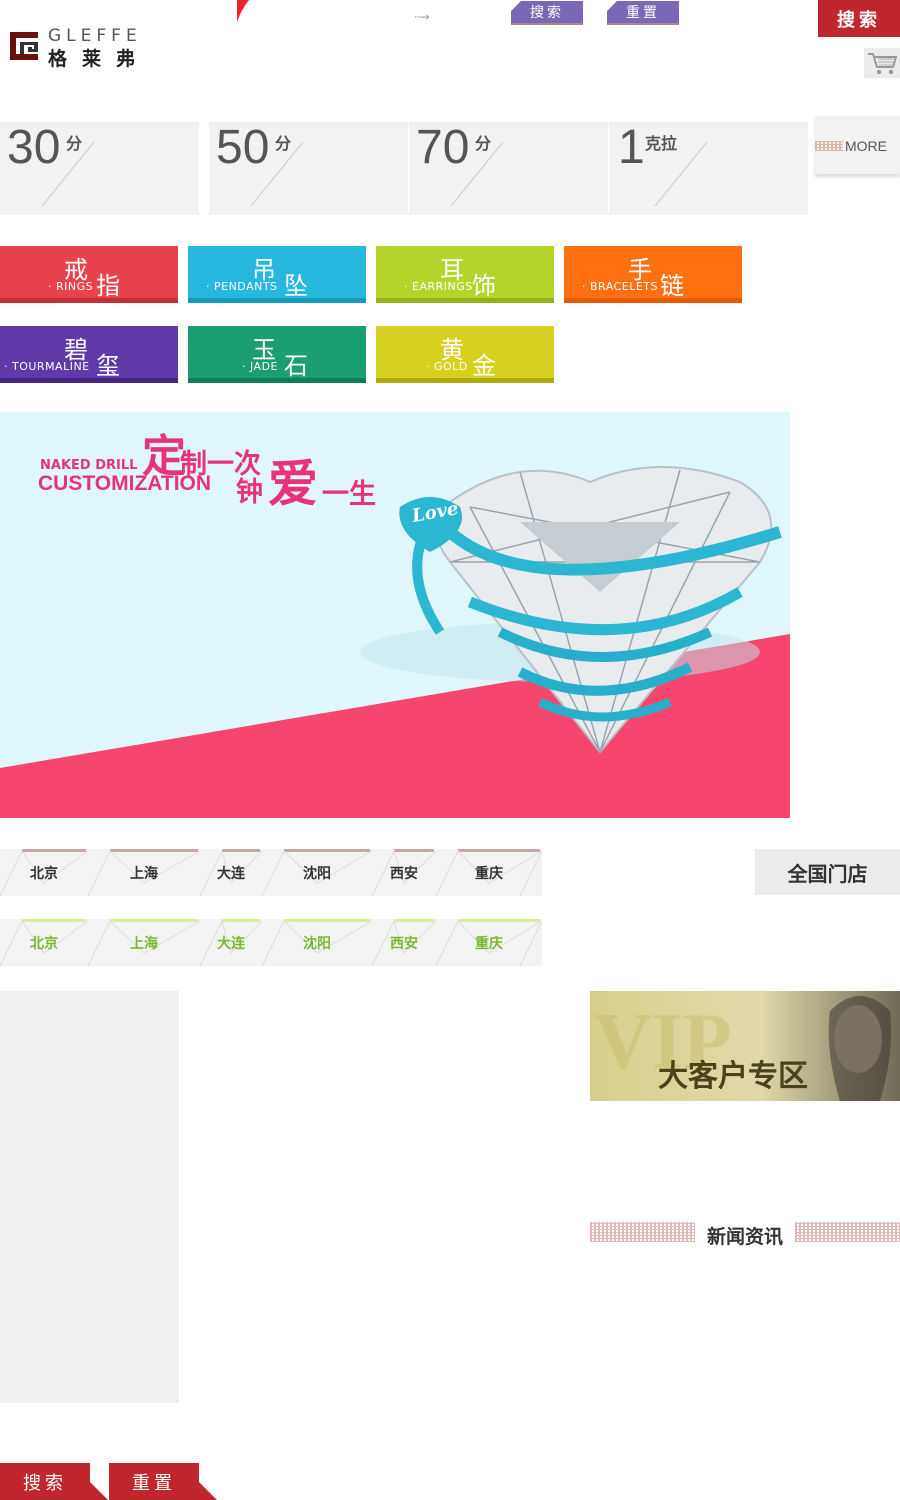 The width and height of the screenshot is (900, 1500). I want to click on search-button: 搜索, so click(547, 13).